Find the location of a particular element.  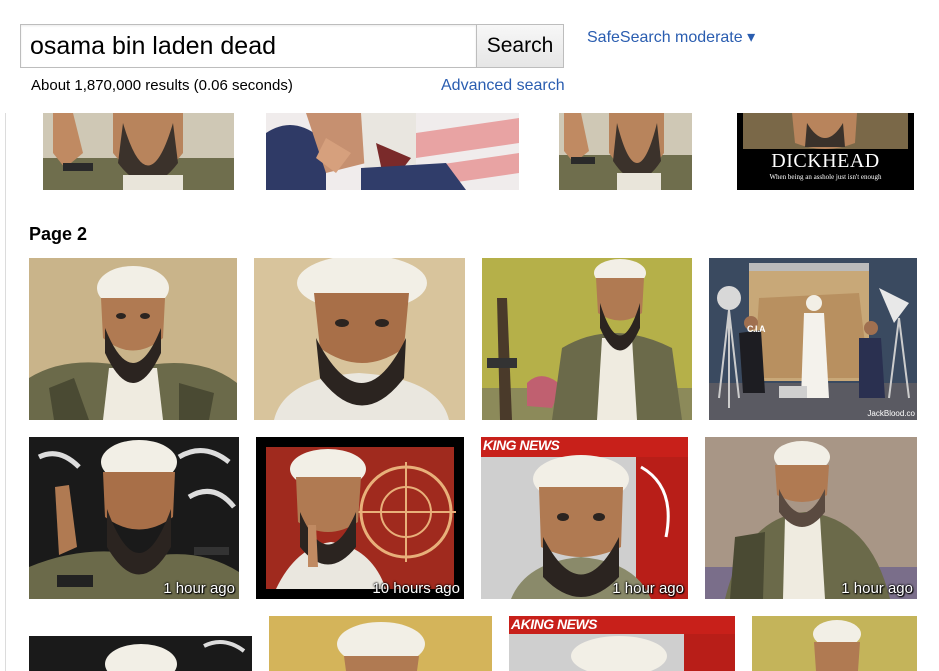

image-thumbnail: KING NEWS 1 hour ago is located at coordinates (584, 518).